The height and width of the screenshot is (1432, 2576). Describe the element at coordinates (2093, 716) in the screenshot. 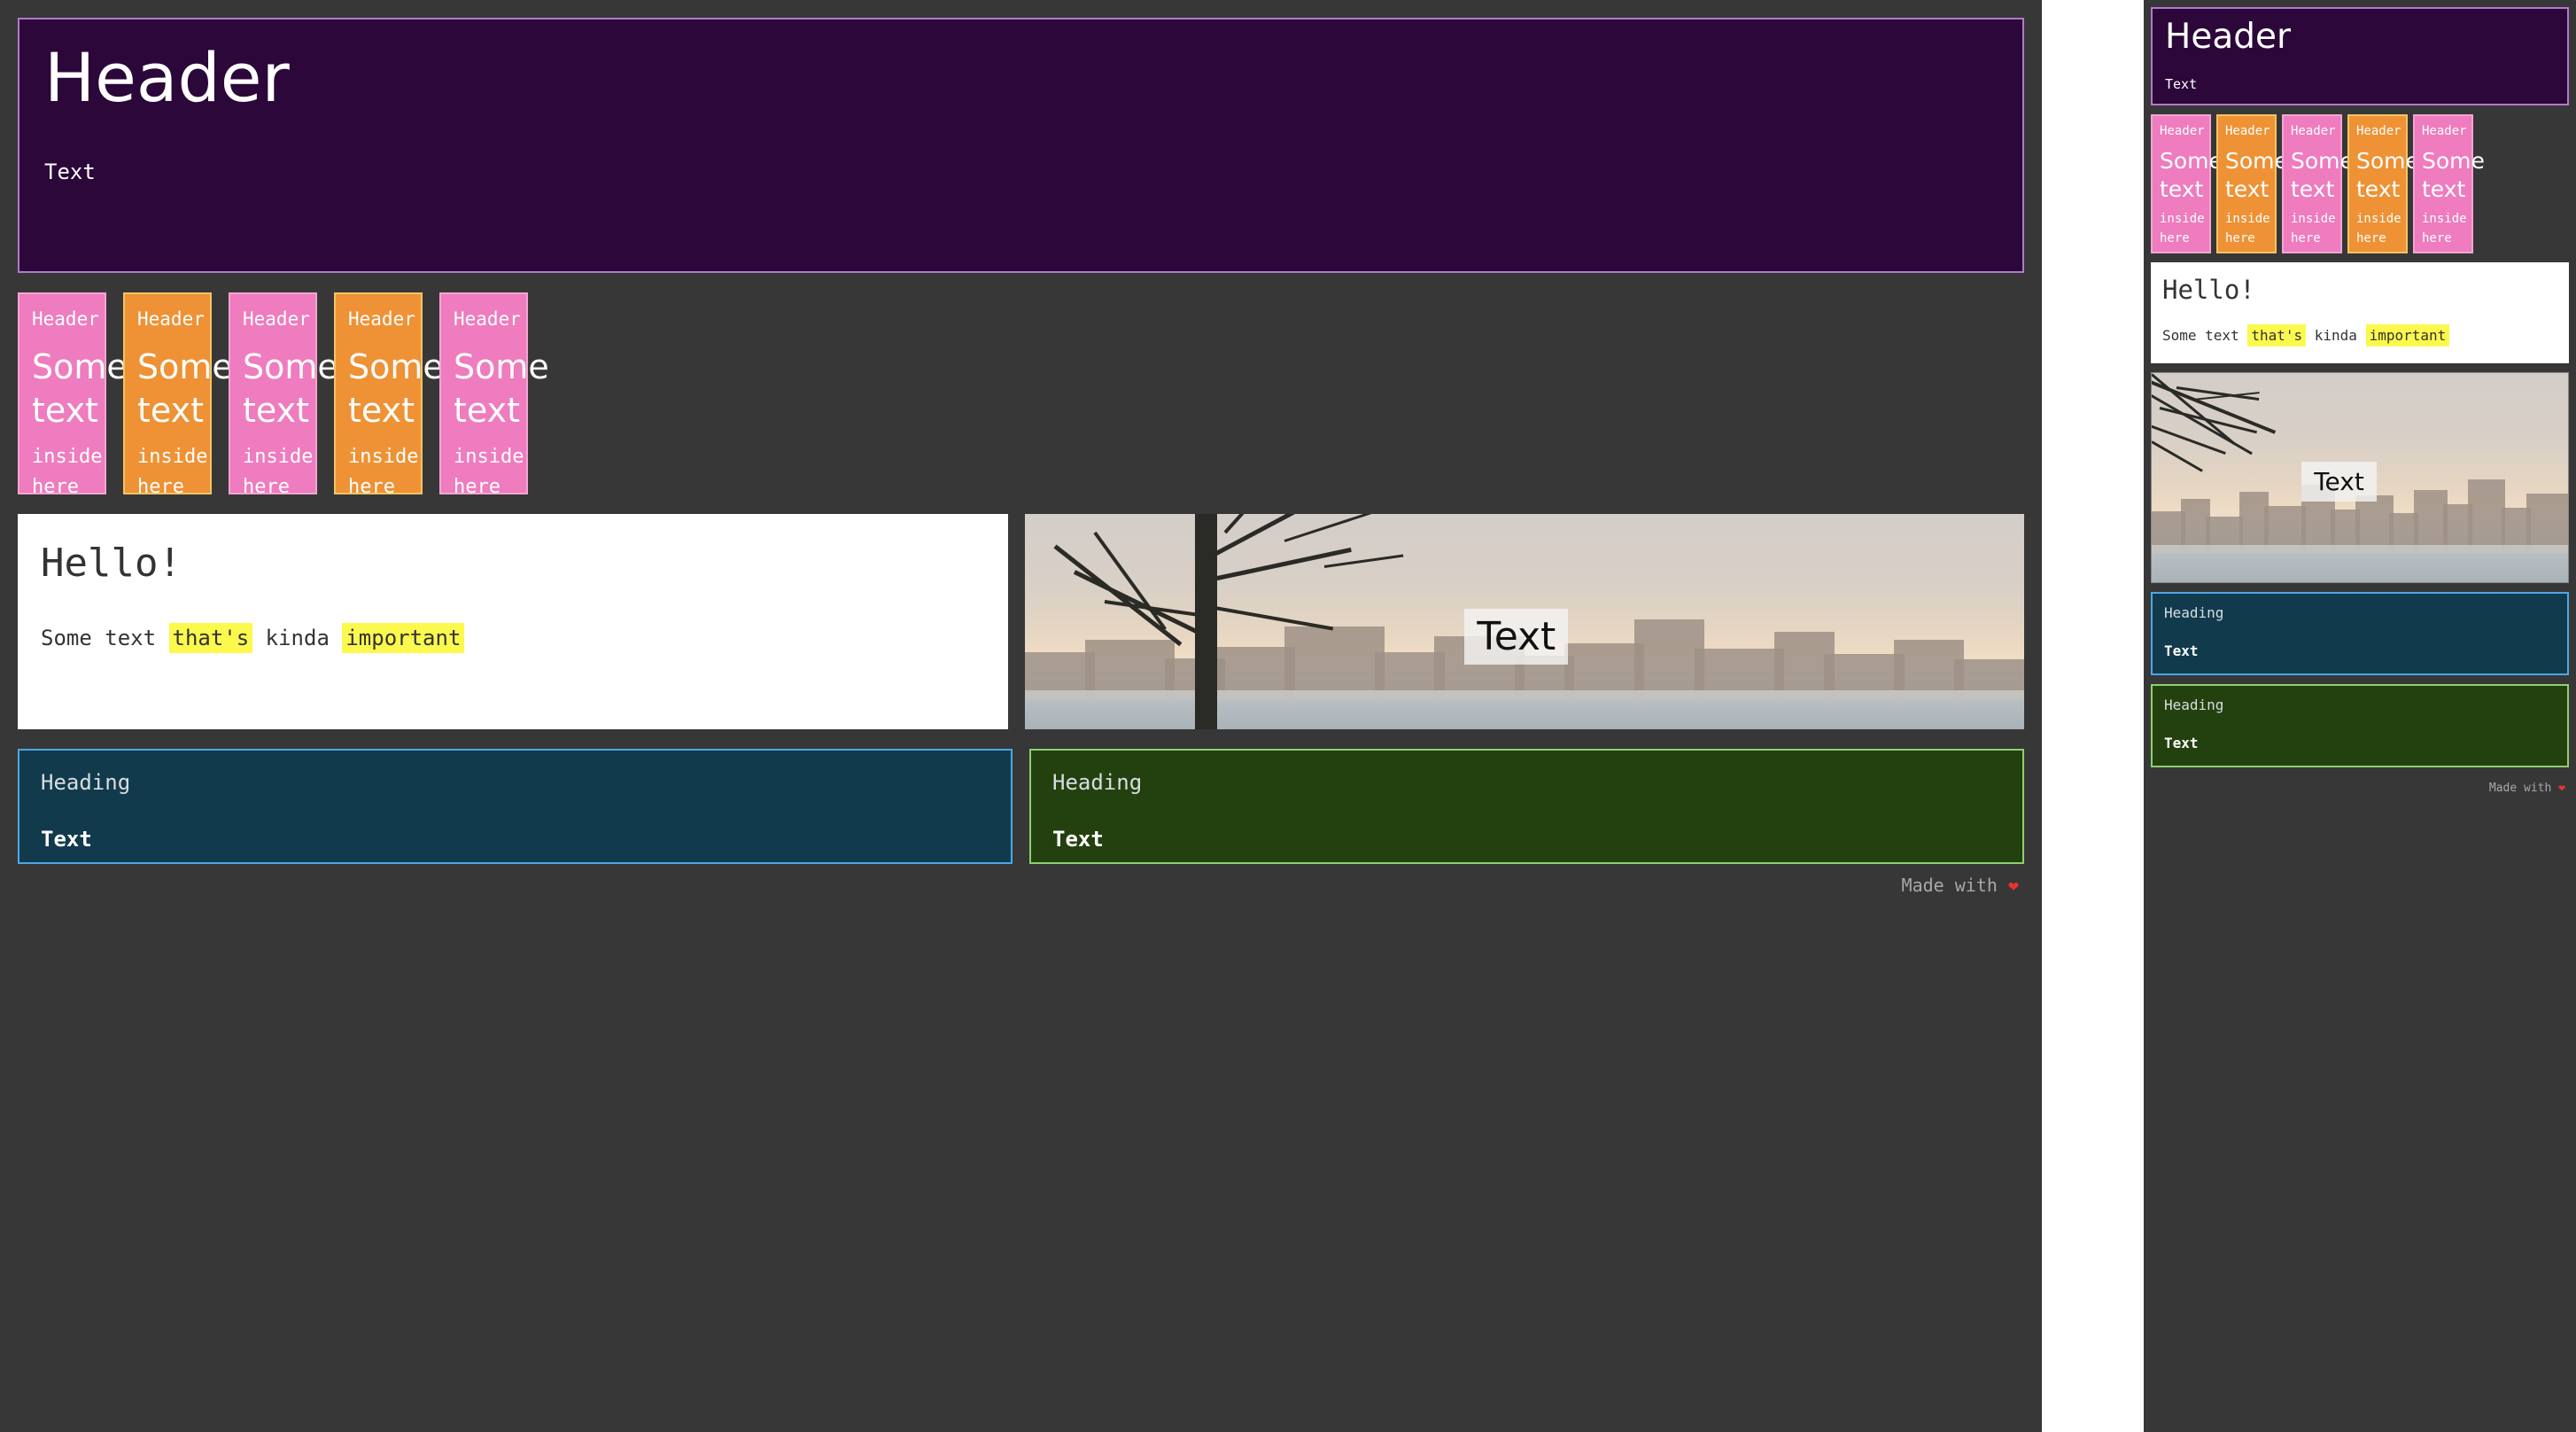

I see `panel-divider` at that location.